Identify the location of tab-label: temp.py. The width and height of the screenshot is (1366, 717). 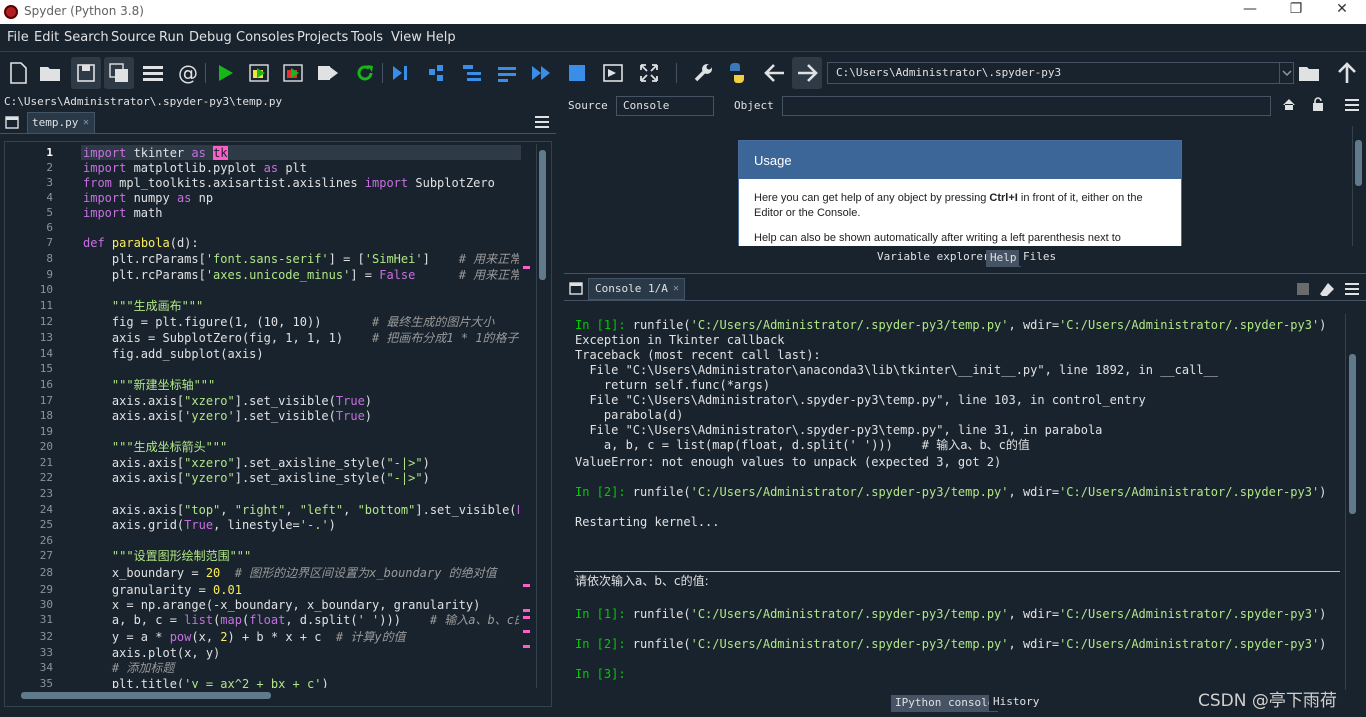
(55, 122).